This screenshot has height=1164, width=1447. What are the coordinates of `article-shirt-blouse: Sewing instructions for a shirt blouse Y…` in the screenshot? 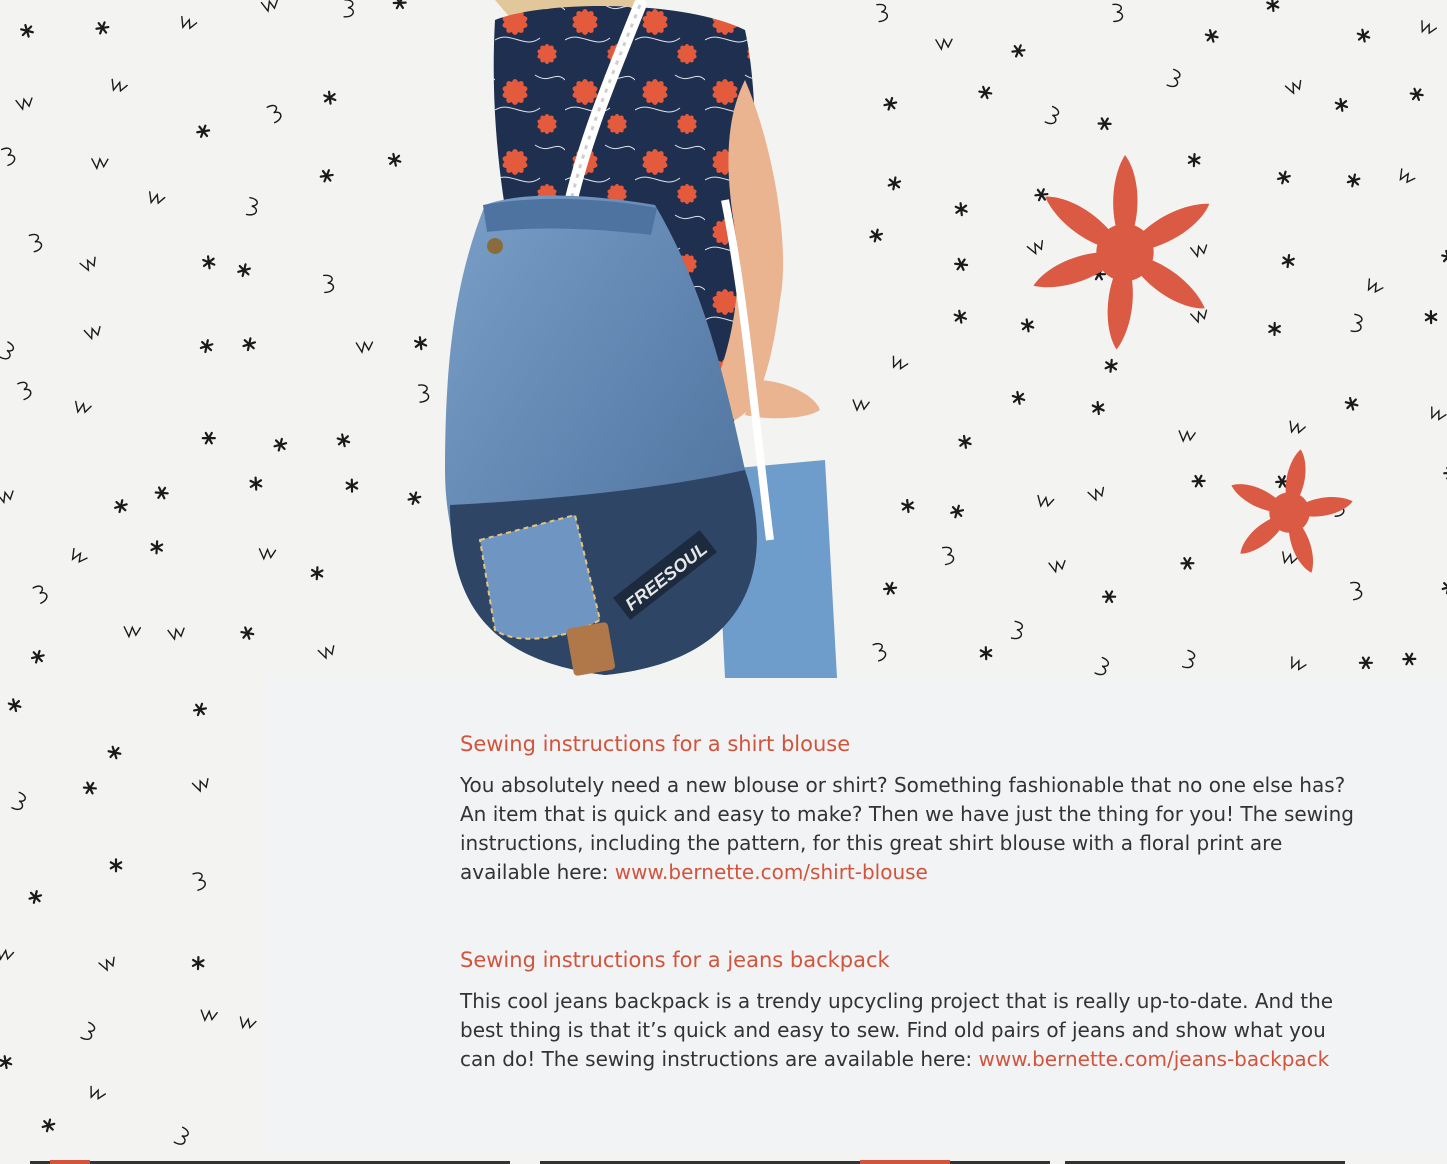 It's located at (910, 809).